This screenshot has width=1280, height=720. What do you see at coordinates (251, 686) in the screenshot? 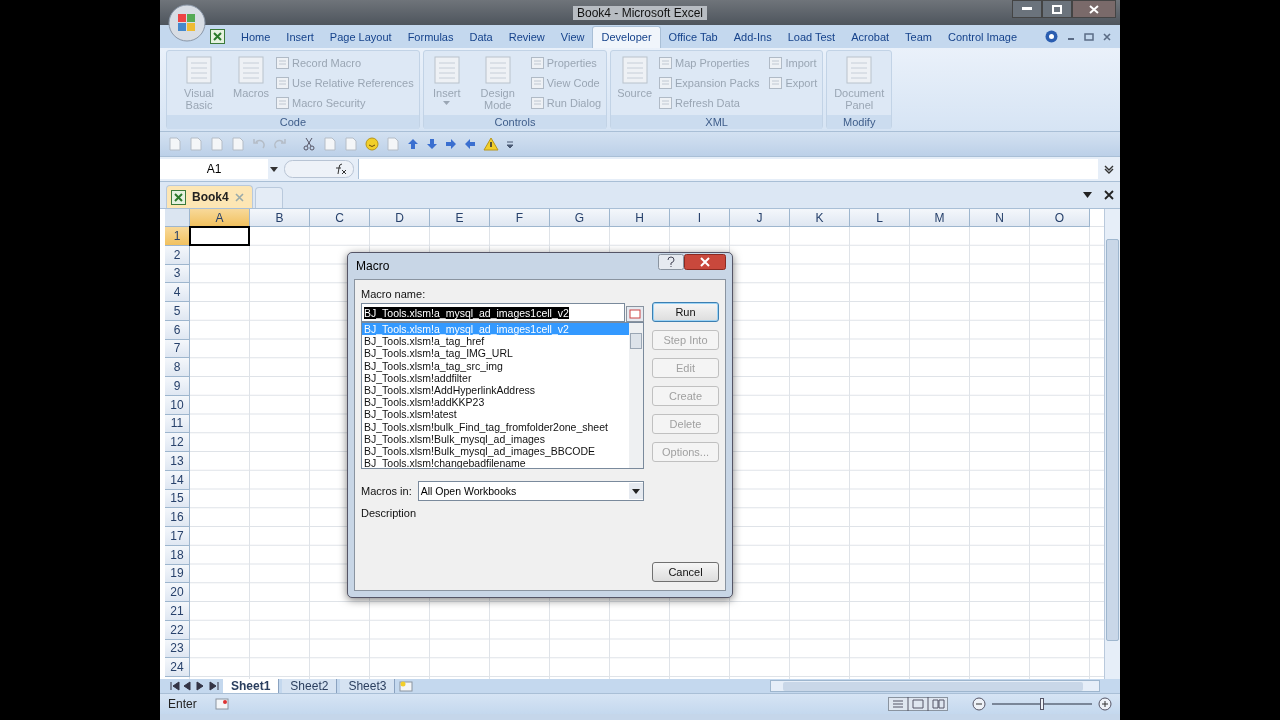
I see `sheet-tab: Sheet1` at bounding box center [251, 686].